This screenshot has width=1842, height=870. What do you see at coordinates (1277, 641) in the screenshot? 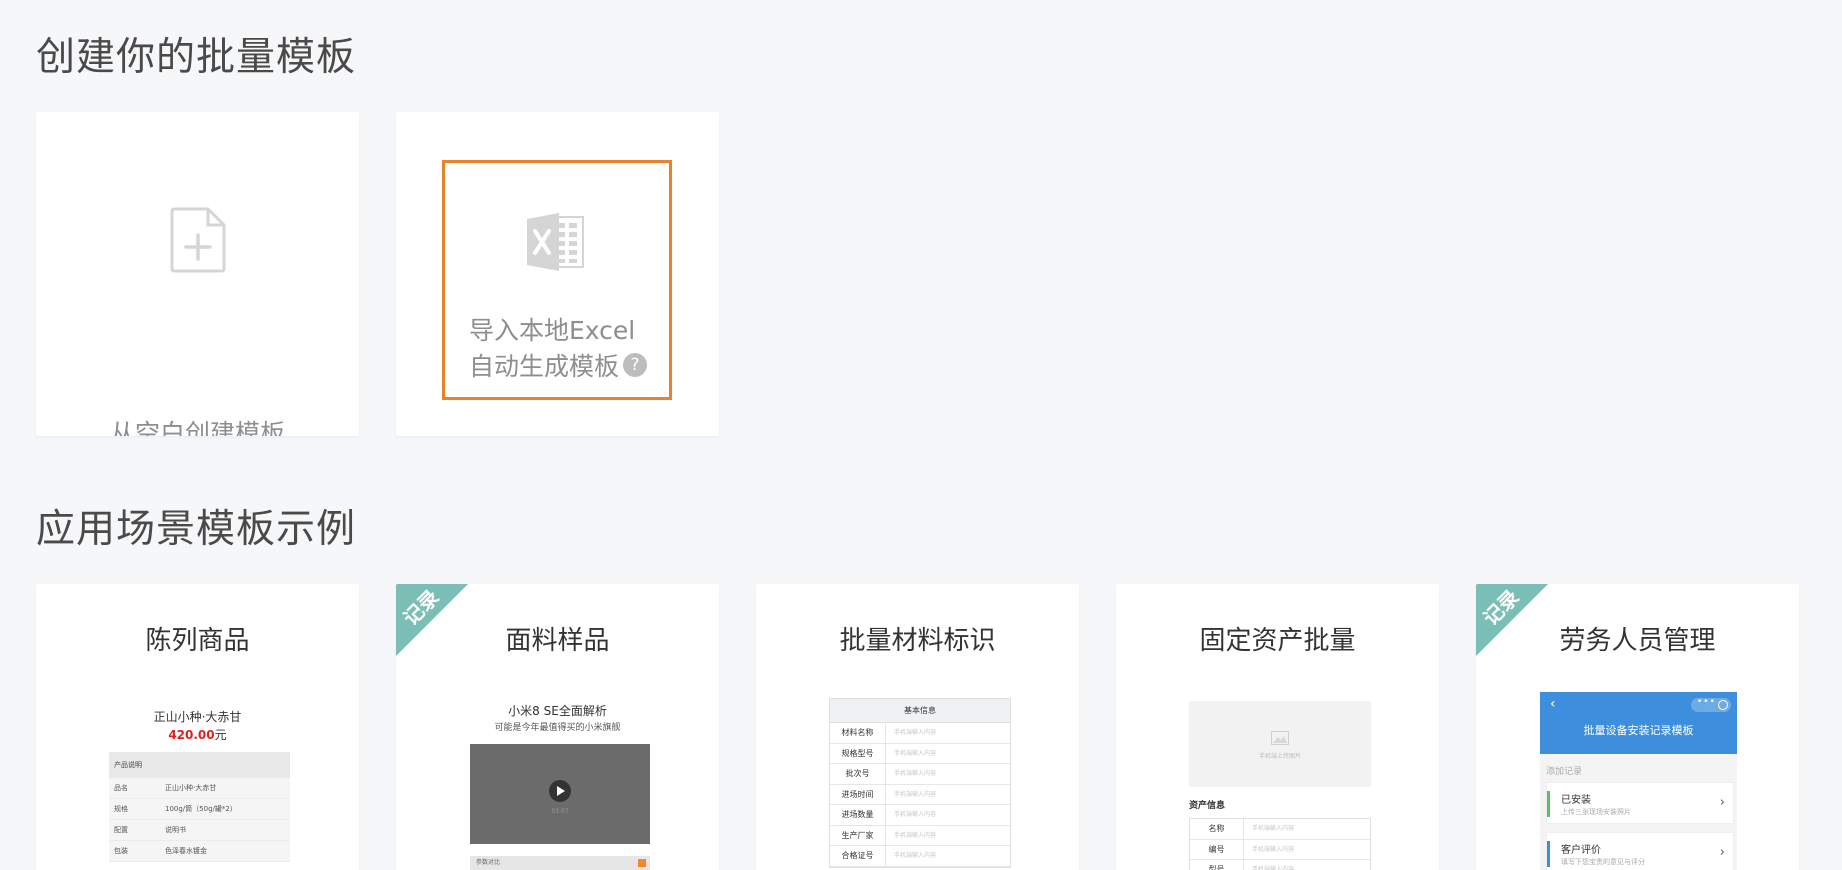
I see `scene-title: 固定资产批量` at bounding box center [1277, 641].